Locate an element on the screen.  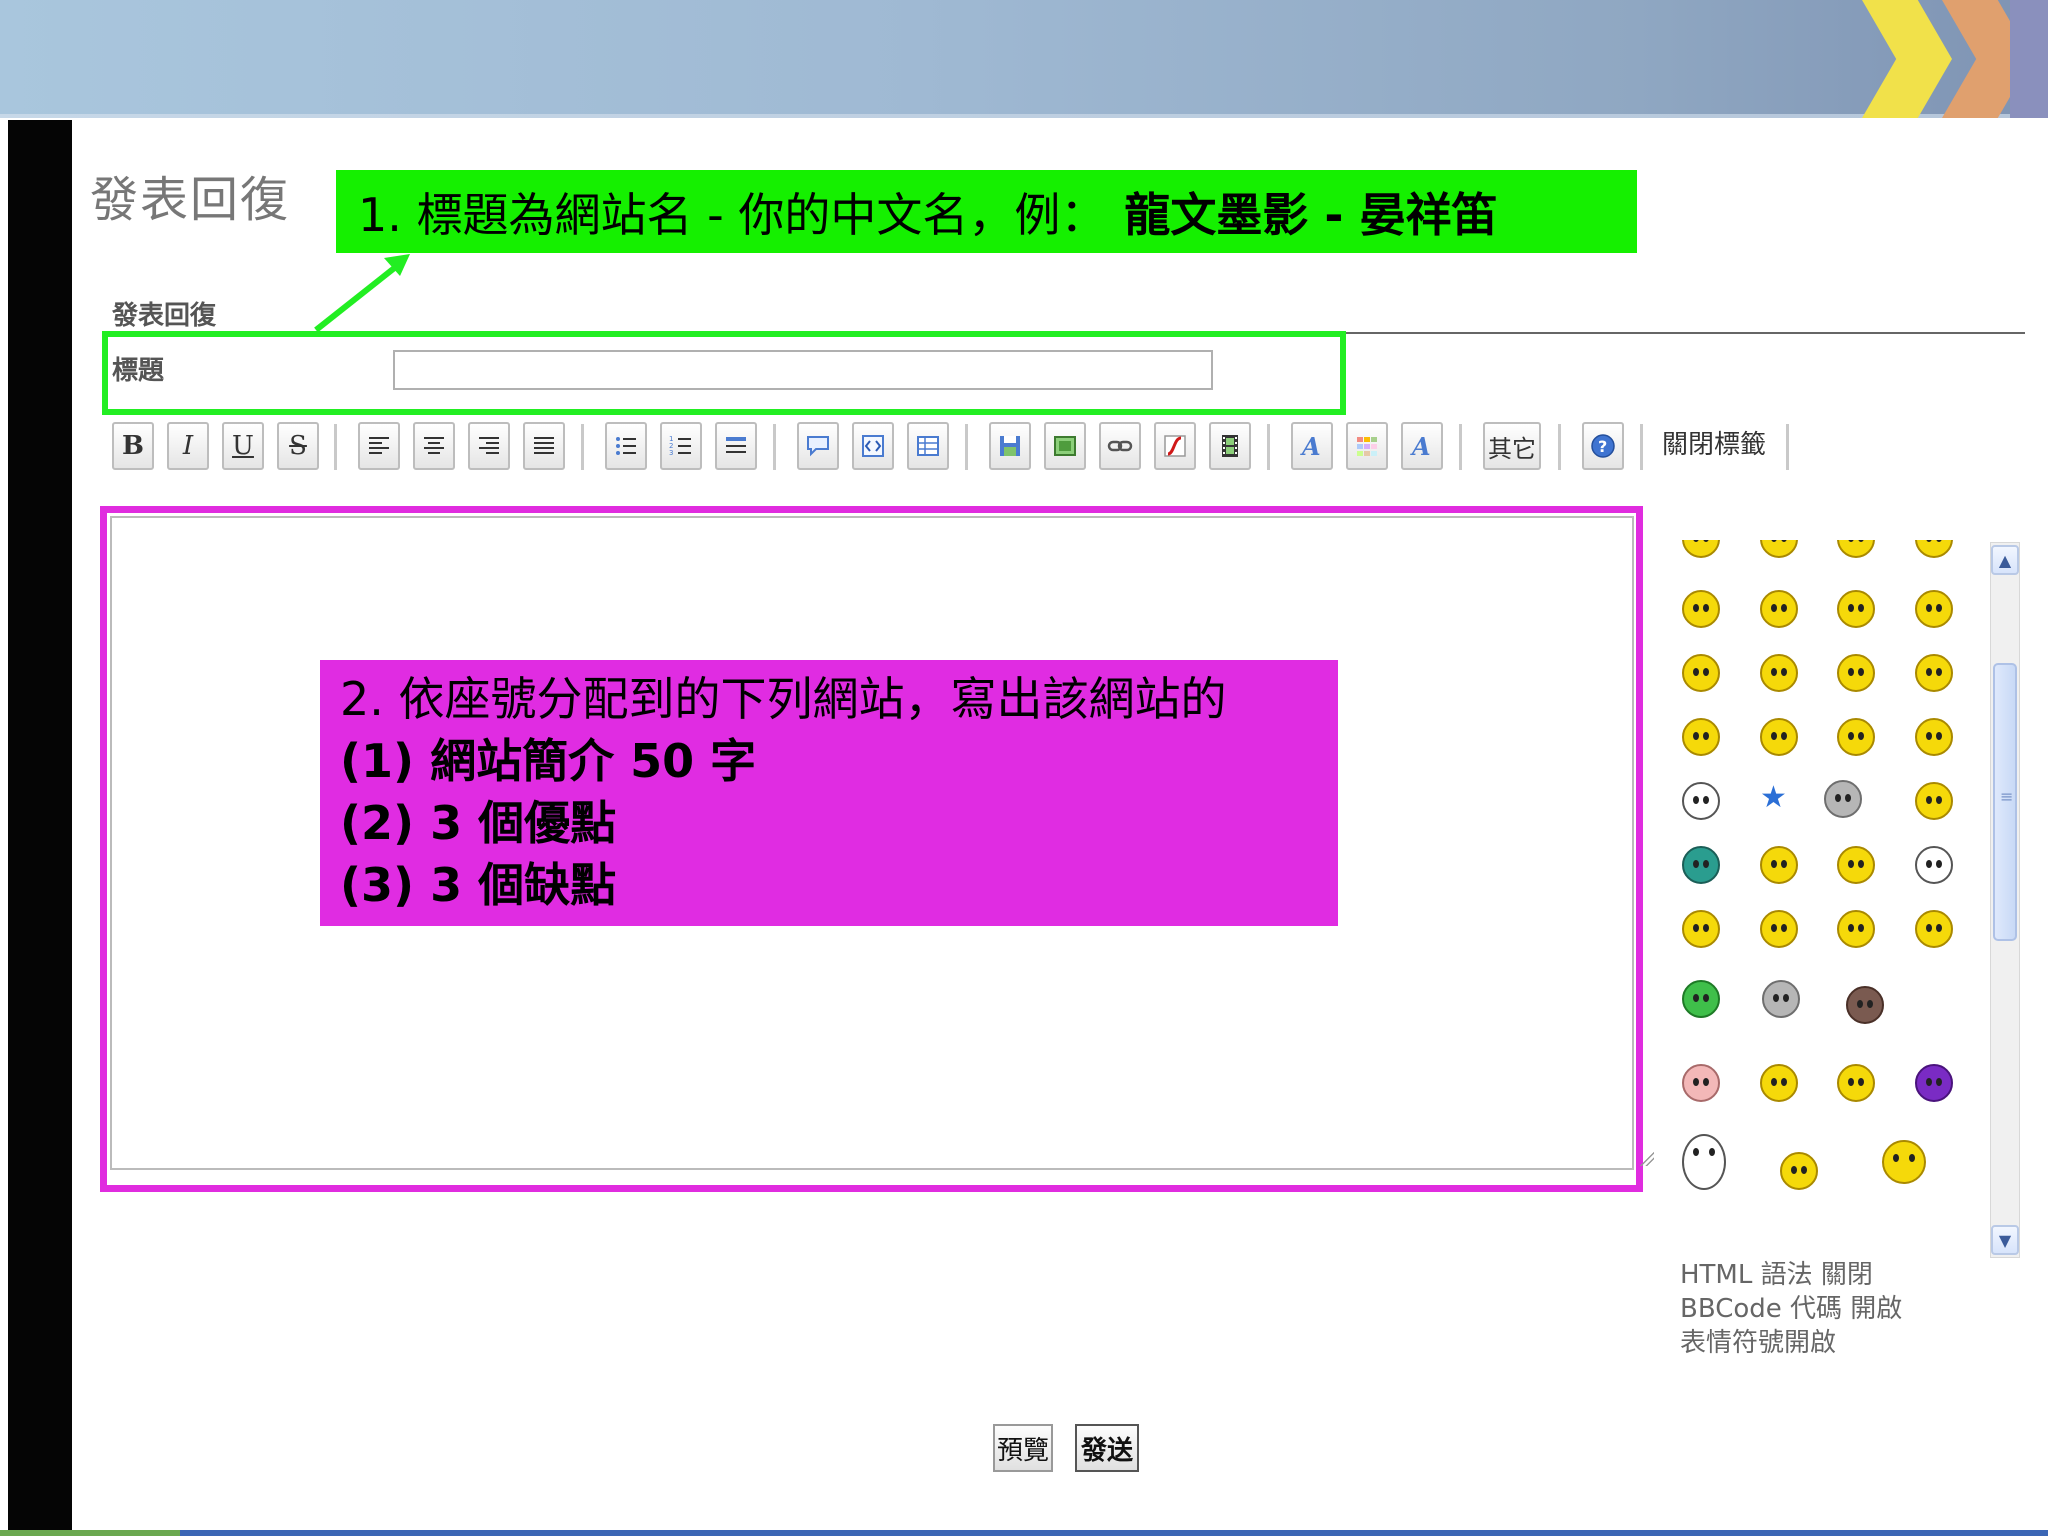
scroll-up-icon: ▲ is located at coordinates (2005, 560).